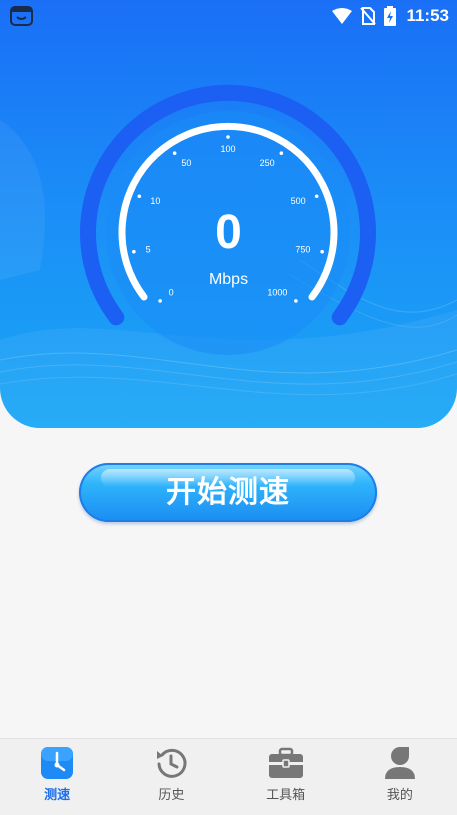  I want to click on bottom-tab-bar: 测速 历史 工具箱 我的, so click(228, 776).